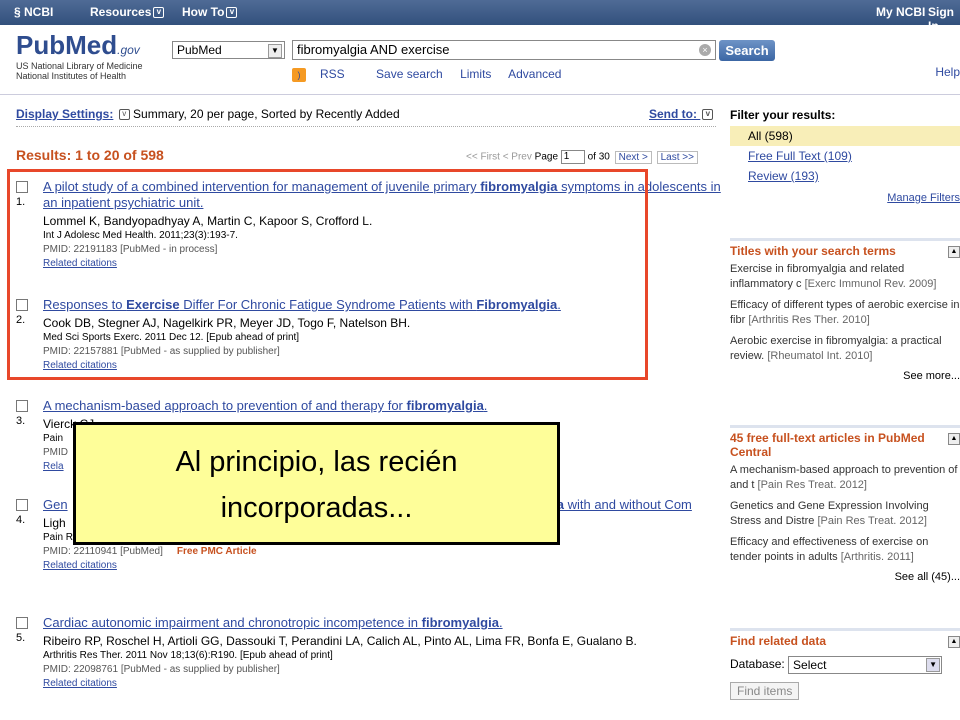 This screenshot has height=720, width=960. What do you see at coordinates (19, 12) in the screenshot?
I see `ncbi-icon: §` at bounding box center [19, 12].